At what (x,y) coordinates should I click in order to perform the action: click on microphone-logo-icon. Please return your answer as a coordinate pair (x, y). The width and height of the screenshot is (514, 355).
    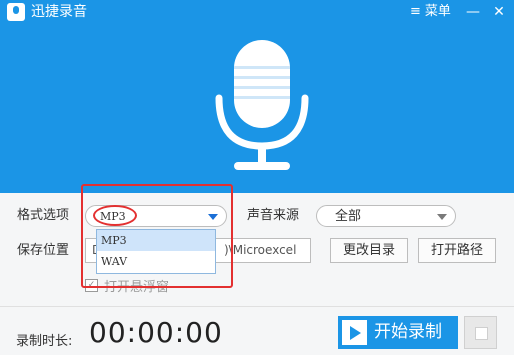
    Looking at the image, I should click on (16, 12).